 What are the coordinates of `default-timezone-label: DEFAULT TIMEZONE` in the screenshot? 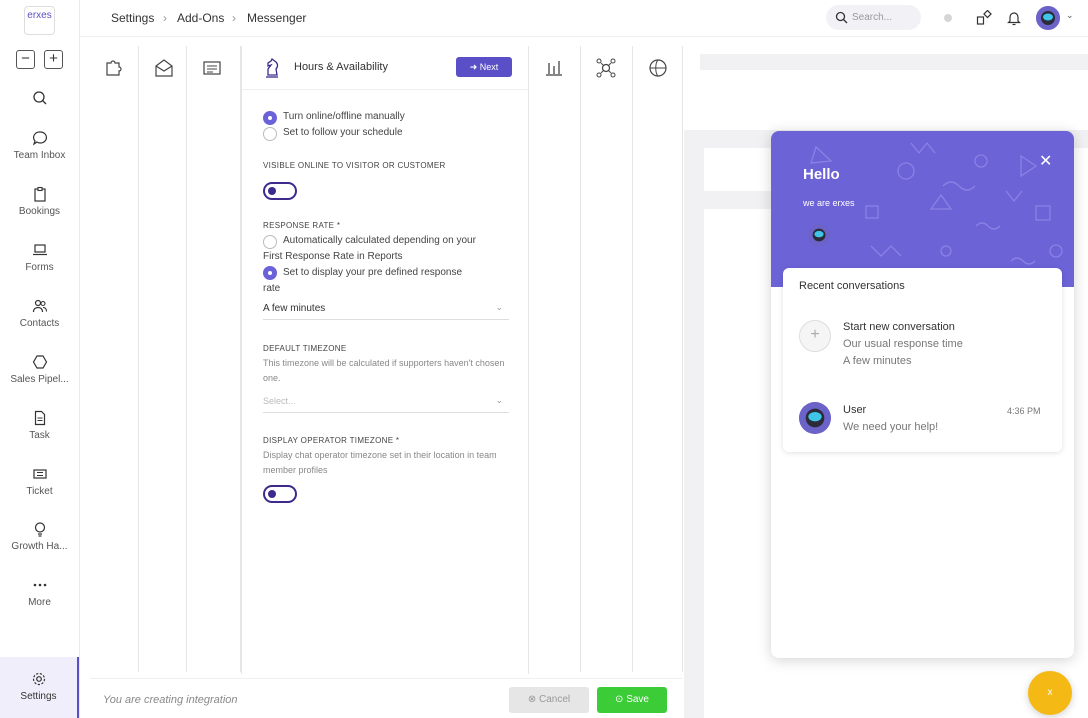 It's located at (305, 348).